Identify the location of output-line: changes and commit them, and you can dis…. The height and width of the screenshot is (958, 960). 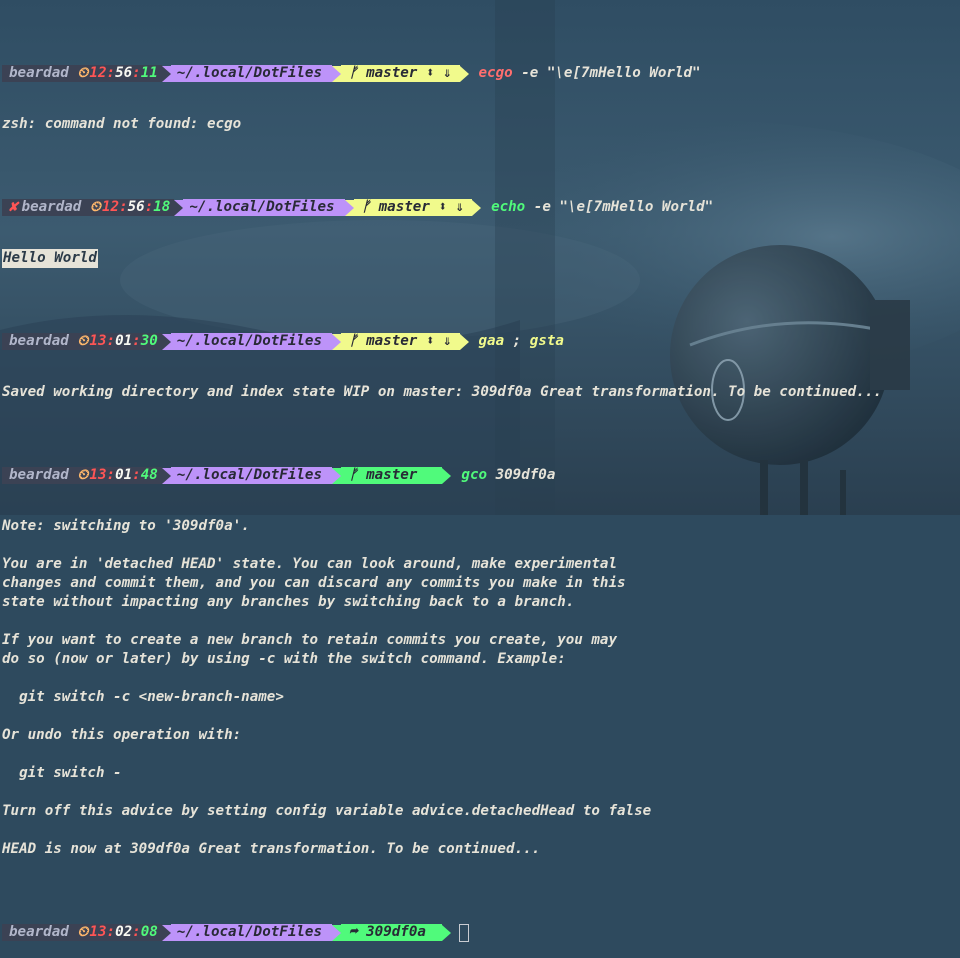
(314, 583).